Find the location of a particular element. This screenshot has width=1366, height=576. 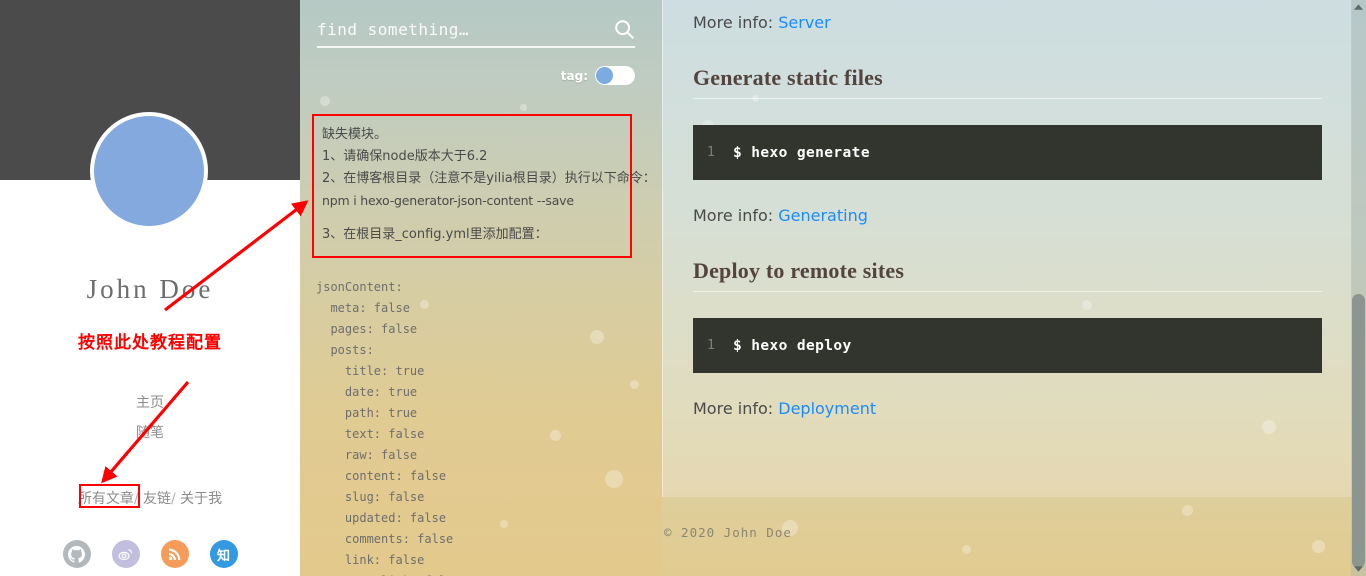

scrollbar-thumb is located at coordinates (1358, 431).